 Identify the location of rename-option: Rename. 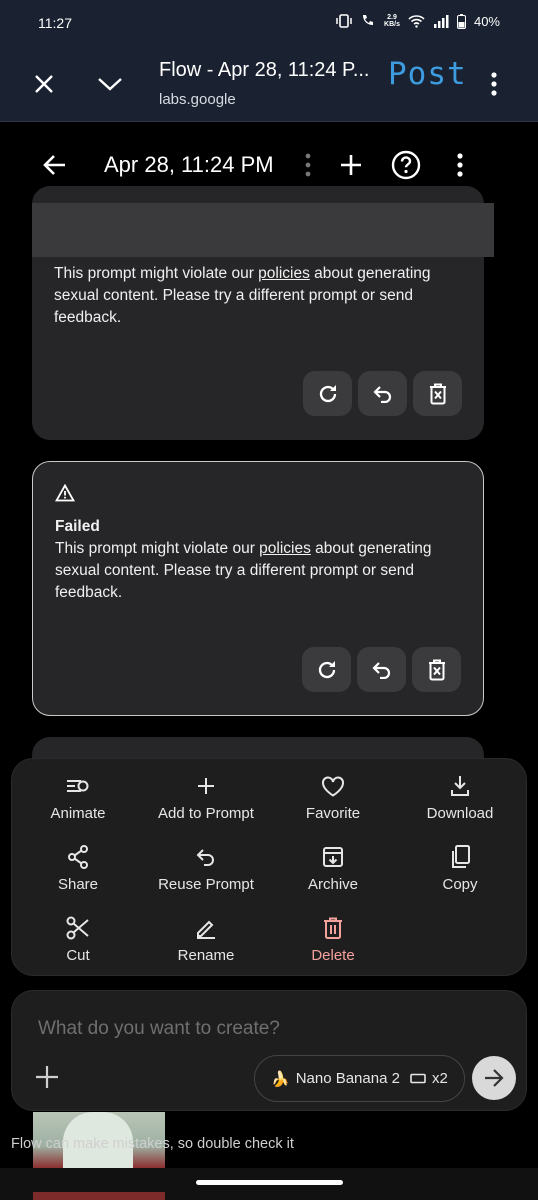
(206, 939).